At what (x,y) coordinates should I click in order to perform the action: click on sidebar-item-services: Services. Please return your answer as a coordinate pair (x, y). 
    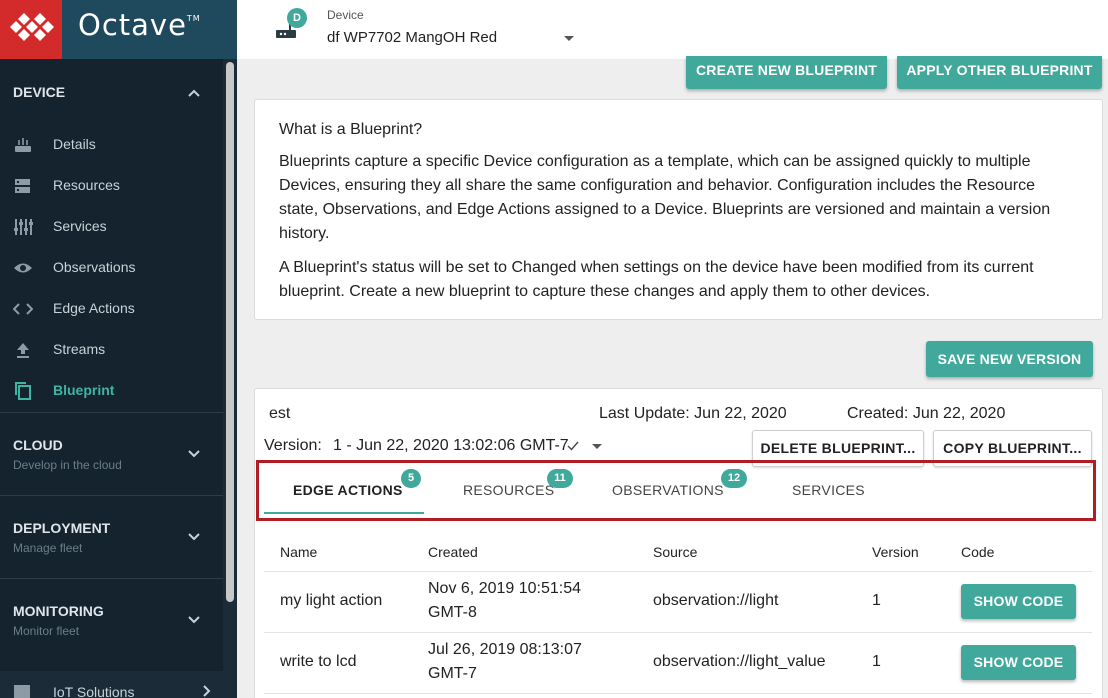
    Looking at the image, I should click on (111, 227).